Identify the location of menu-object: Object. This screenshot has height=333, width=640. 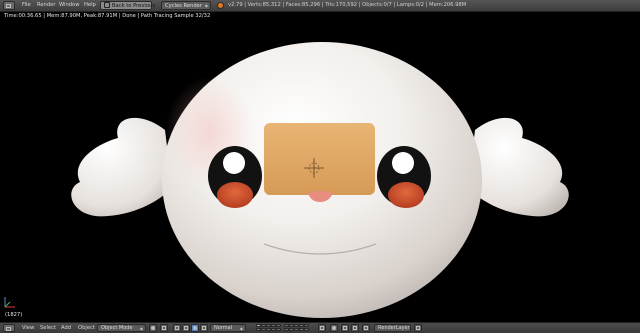
(86, 328).